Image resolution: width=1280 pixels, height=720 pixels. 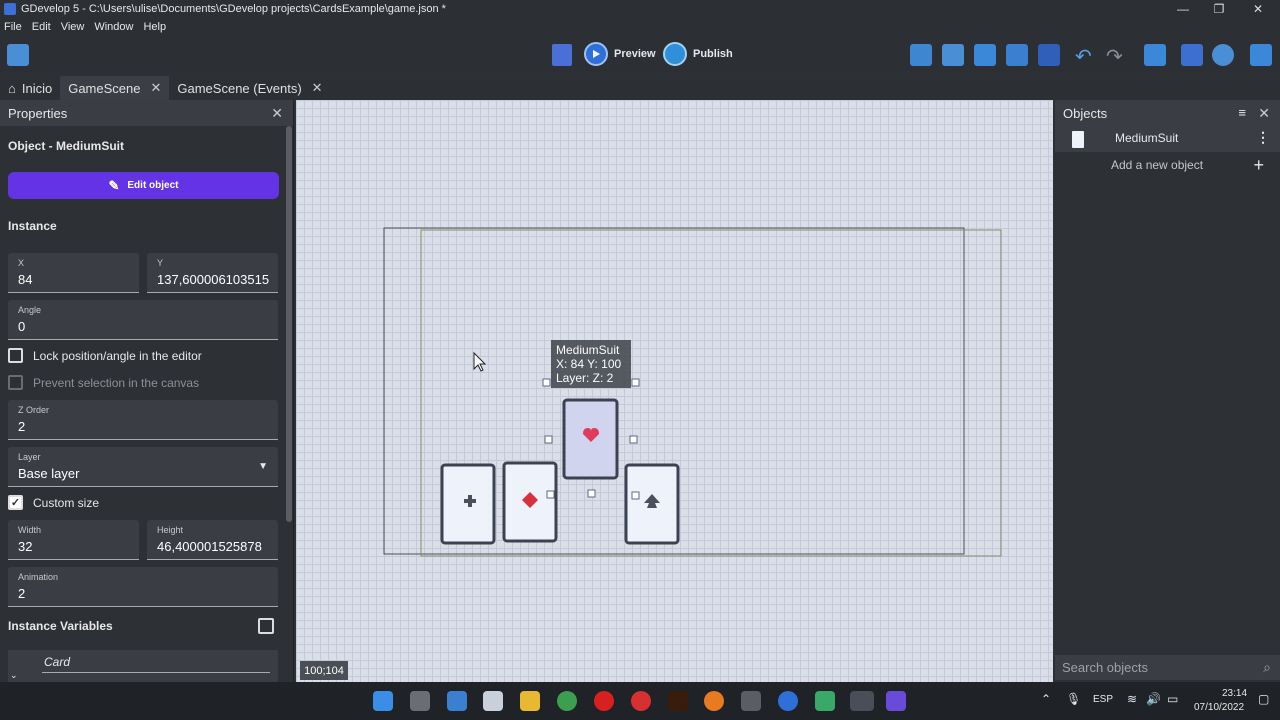 I want to click on zorder-value: 2, so click(x=22, y=426).